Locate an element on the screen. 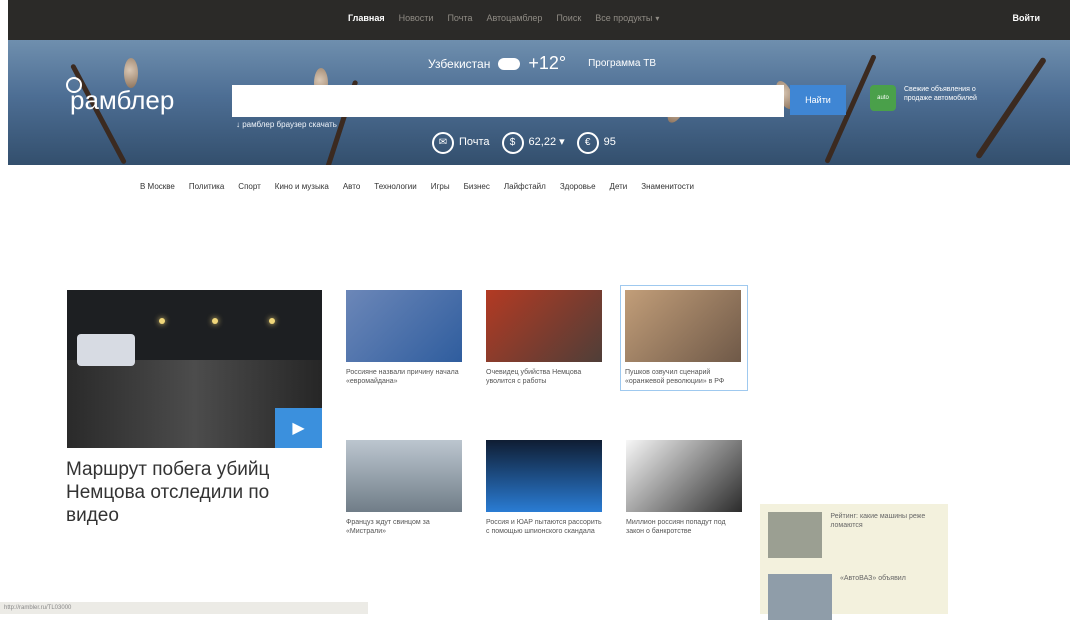 The height and width of the screenshot is (628, 1078). weather-widget: Узбекистан +12° Программа ТВ is located at coordinates (542, 63).